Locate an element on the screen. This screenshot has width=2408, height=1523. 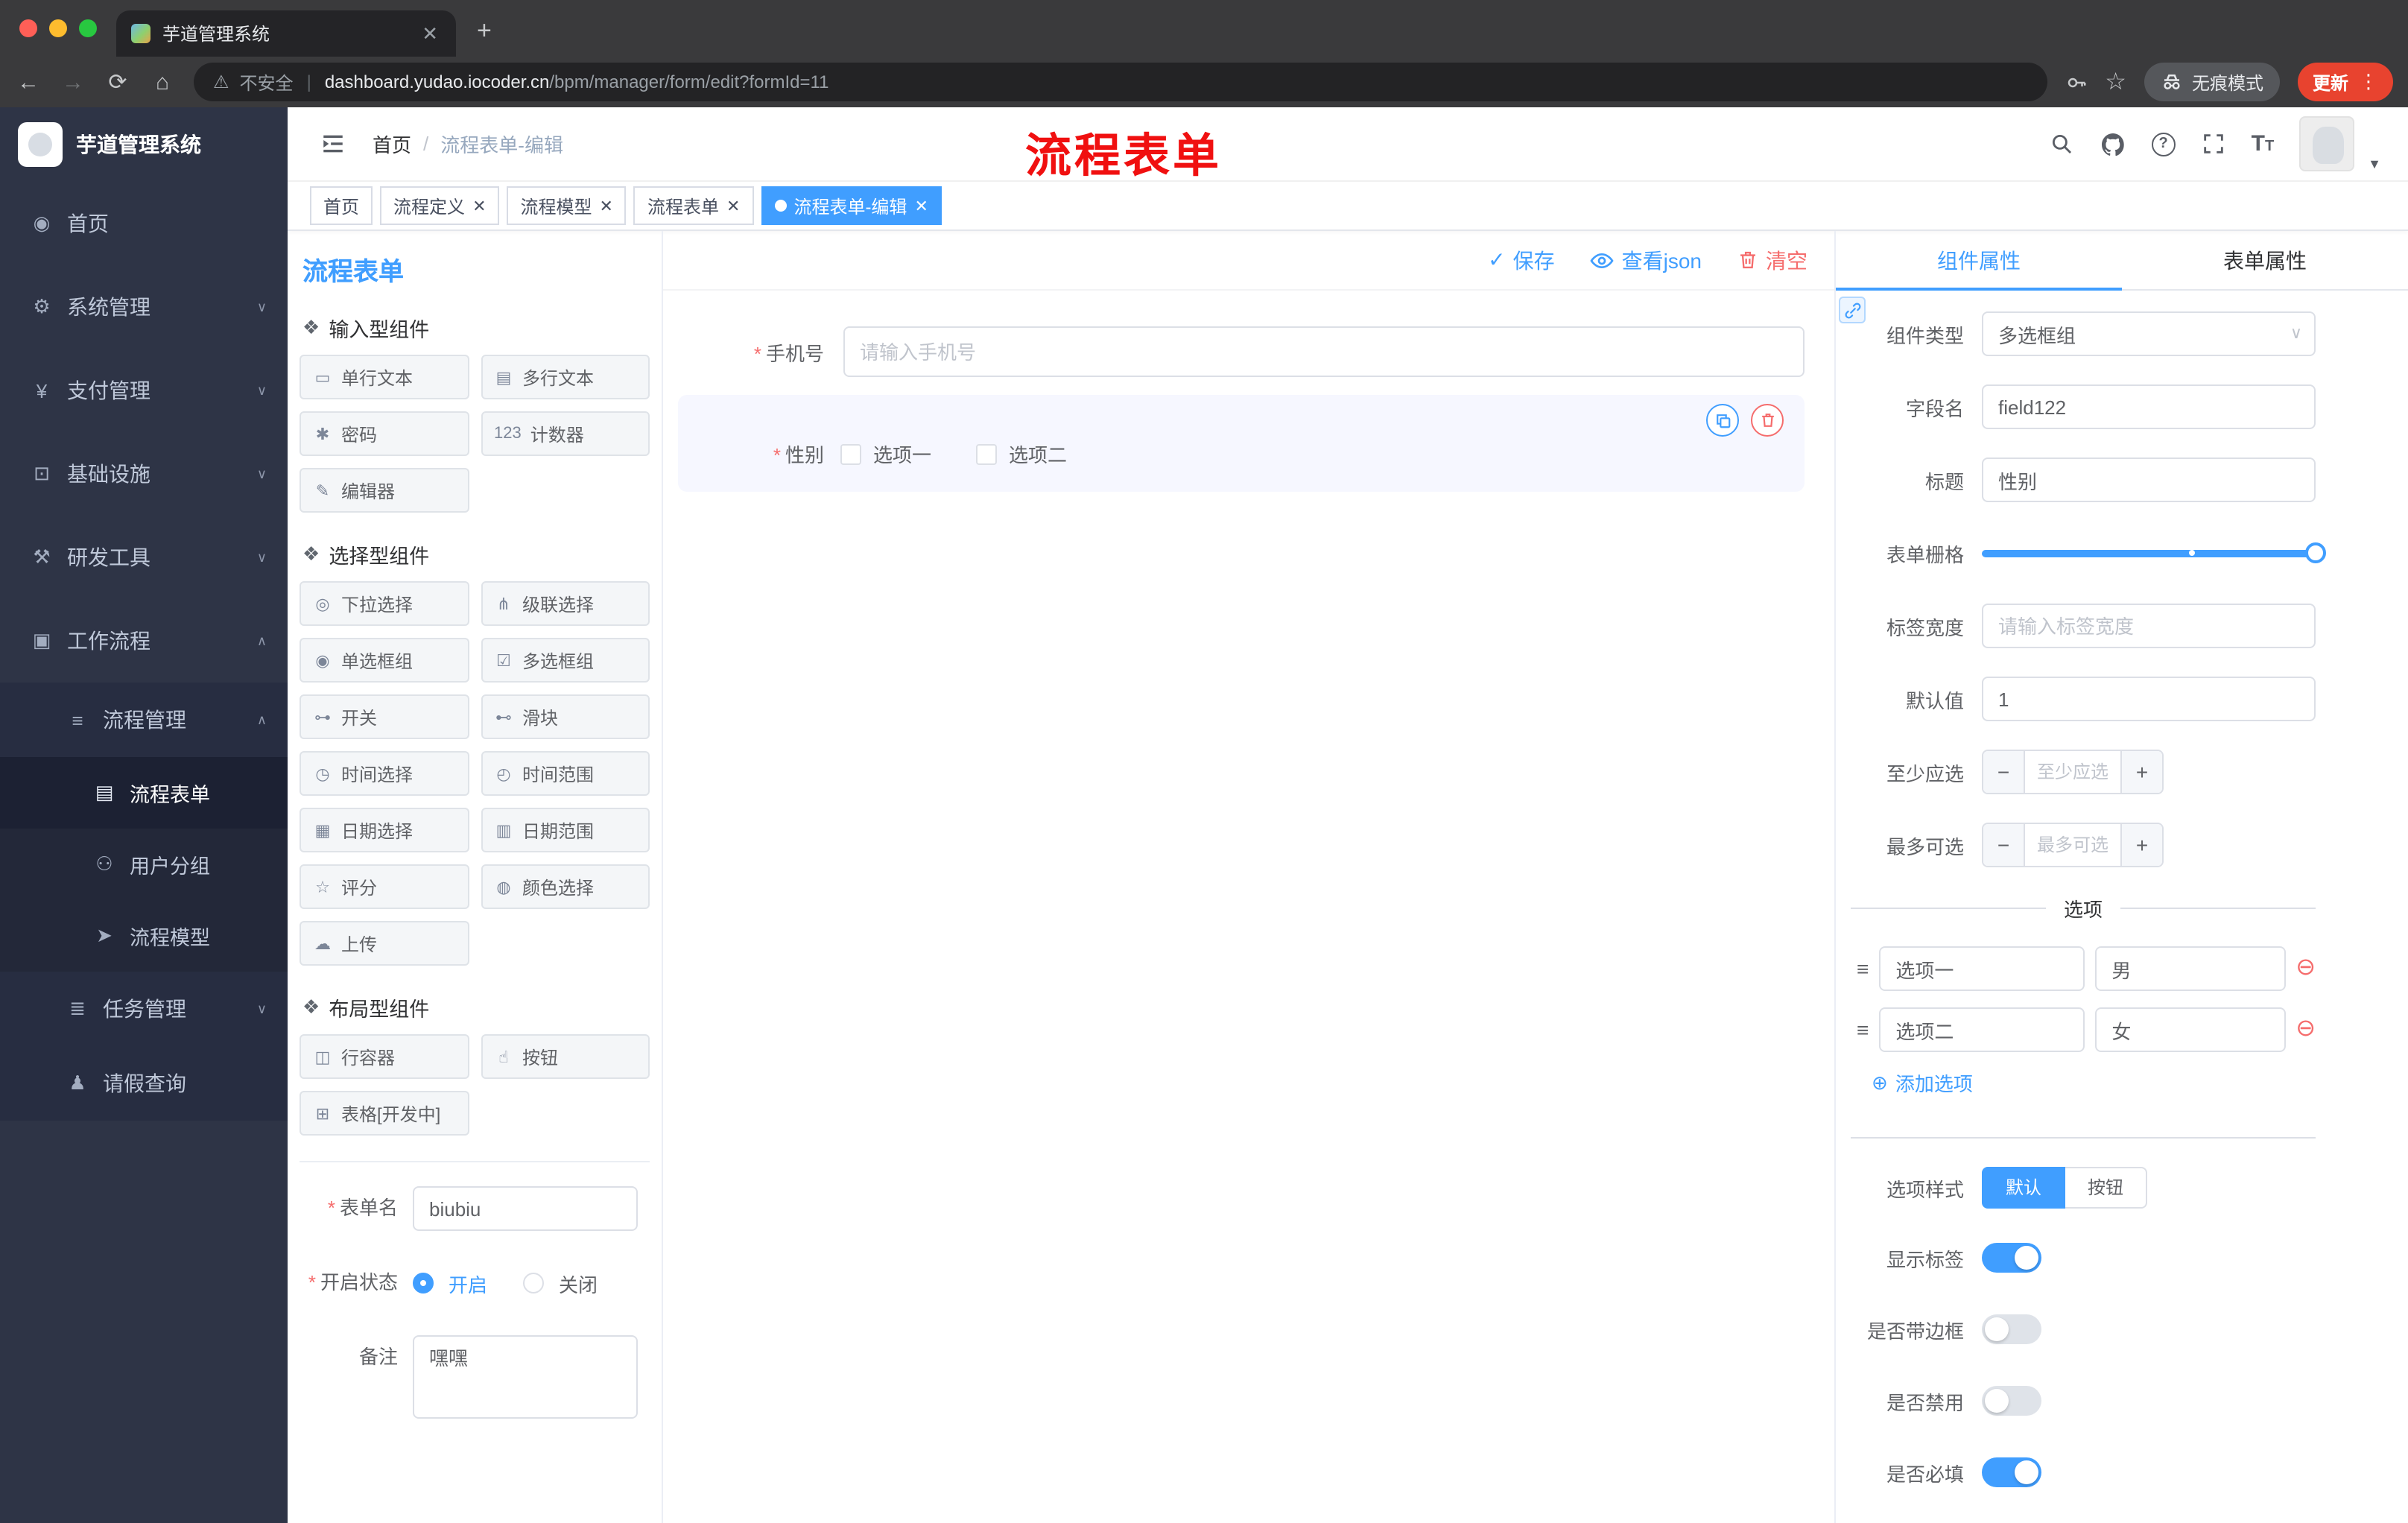
font-size-icon: TT is located at coordinates (2263, 143).